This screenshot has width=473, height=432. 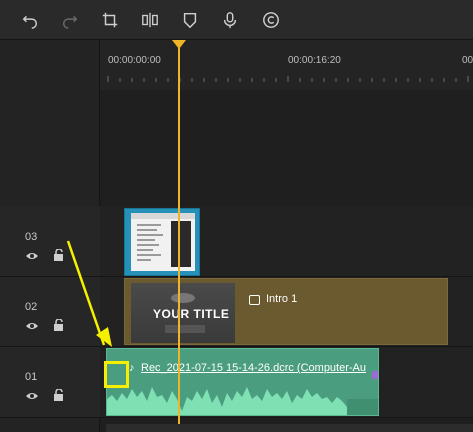 What do you see at coordinates (179, 44) in the screenshot?
I see `playhead-handle` at bounding box center [179, 44].